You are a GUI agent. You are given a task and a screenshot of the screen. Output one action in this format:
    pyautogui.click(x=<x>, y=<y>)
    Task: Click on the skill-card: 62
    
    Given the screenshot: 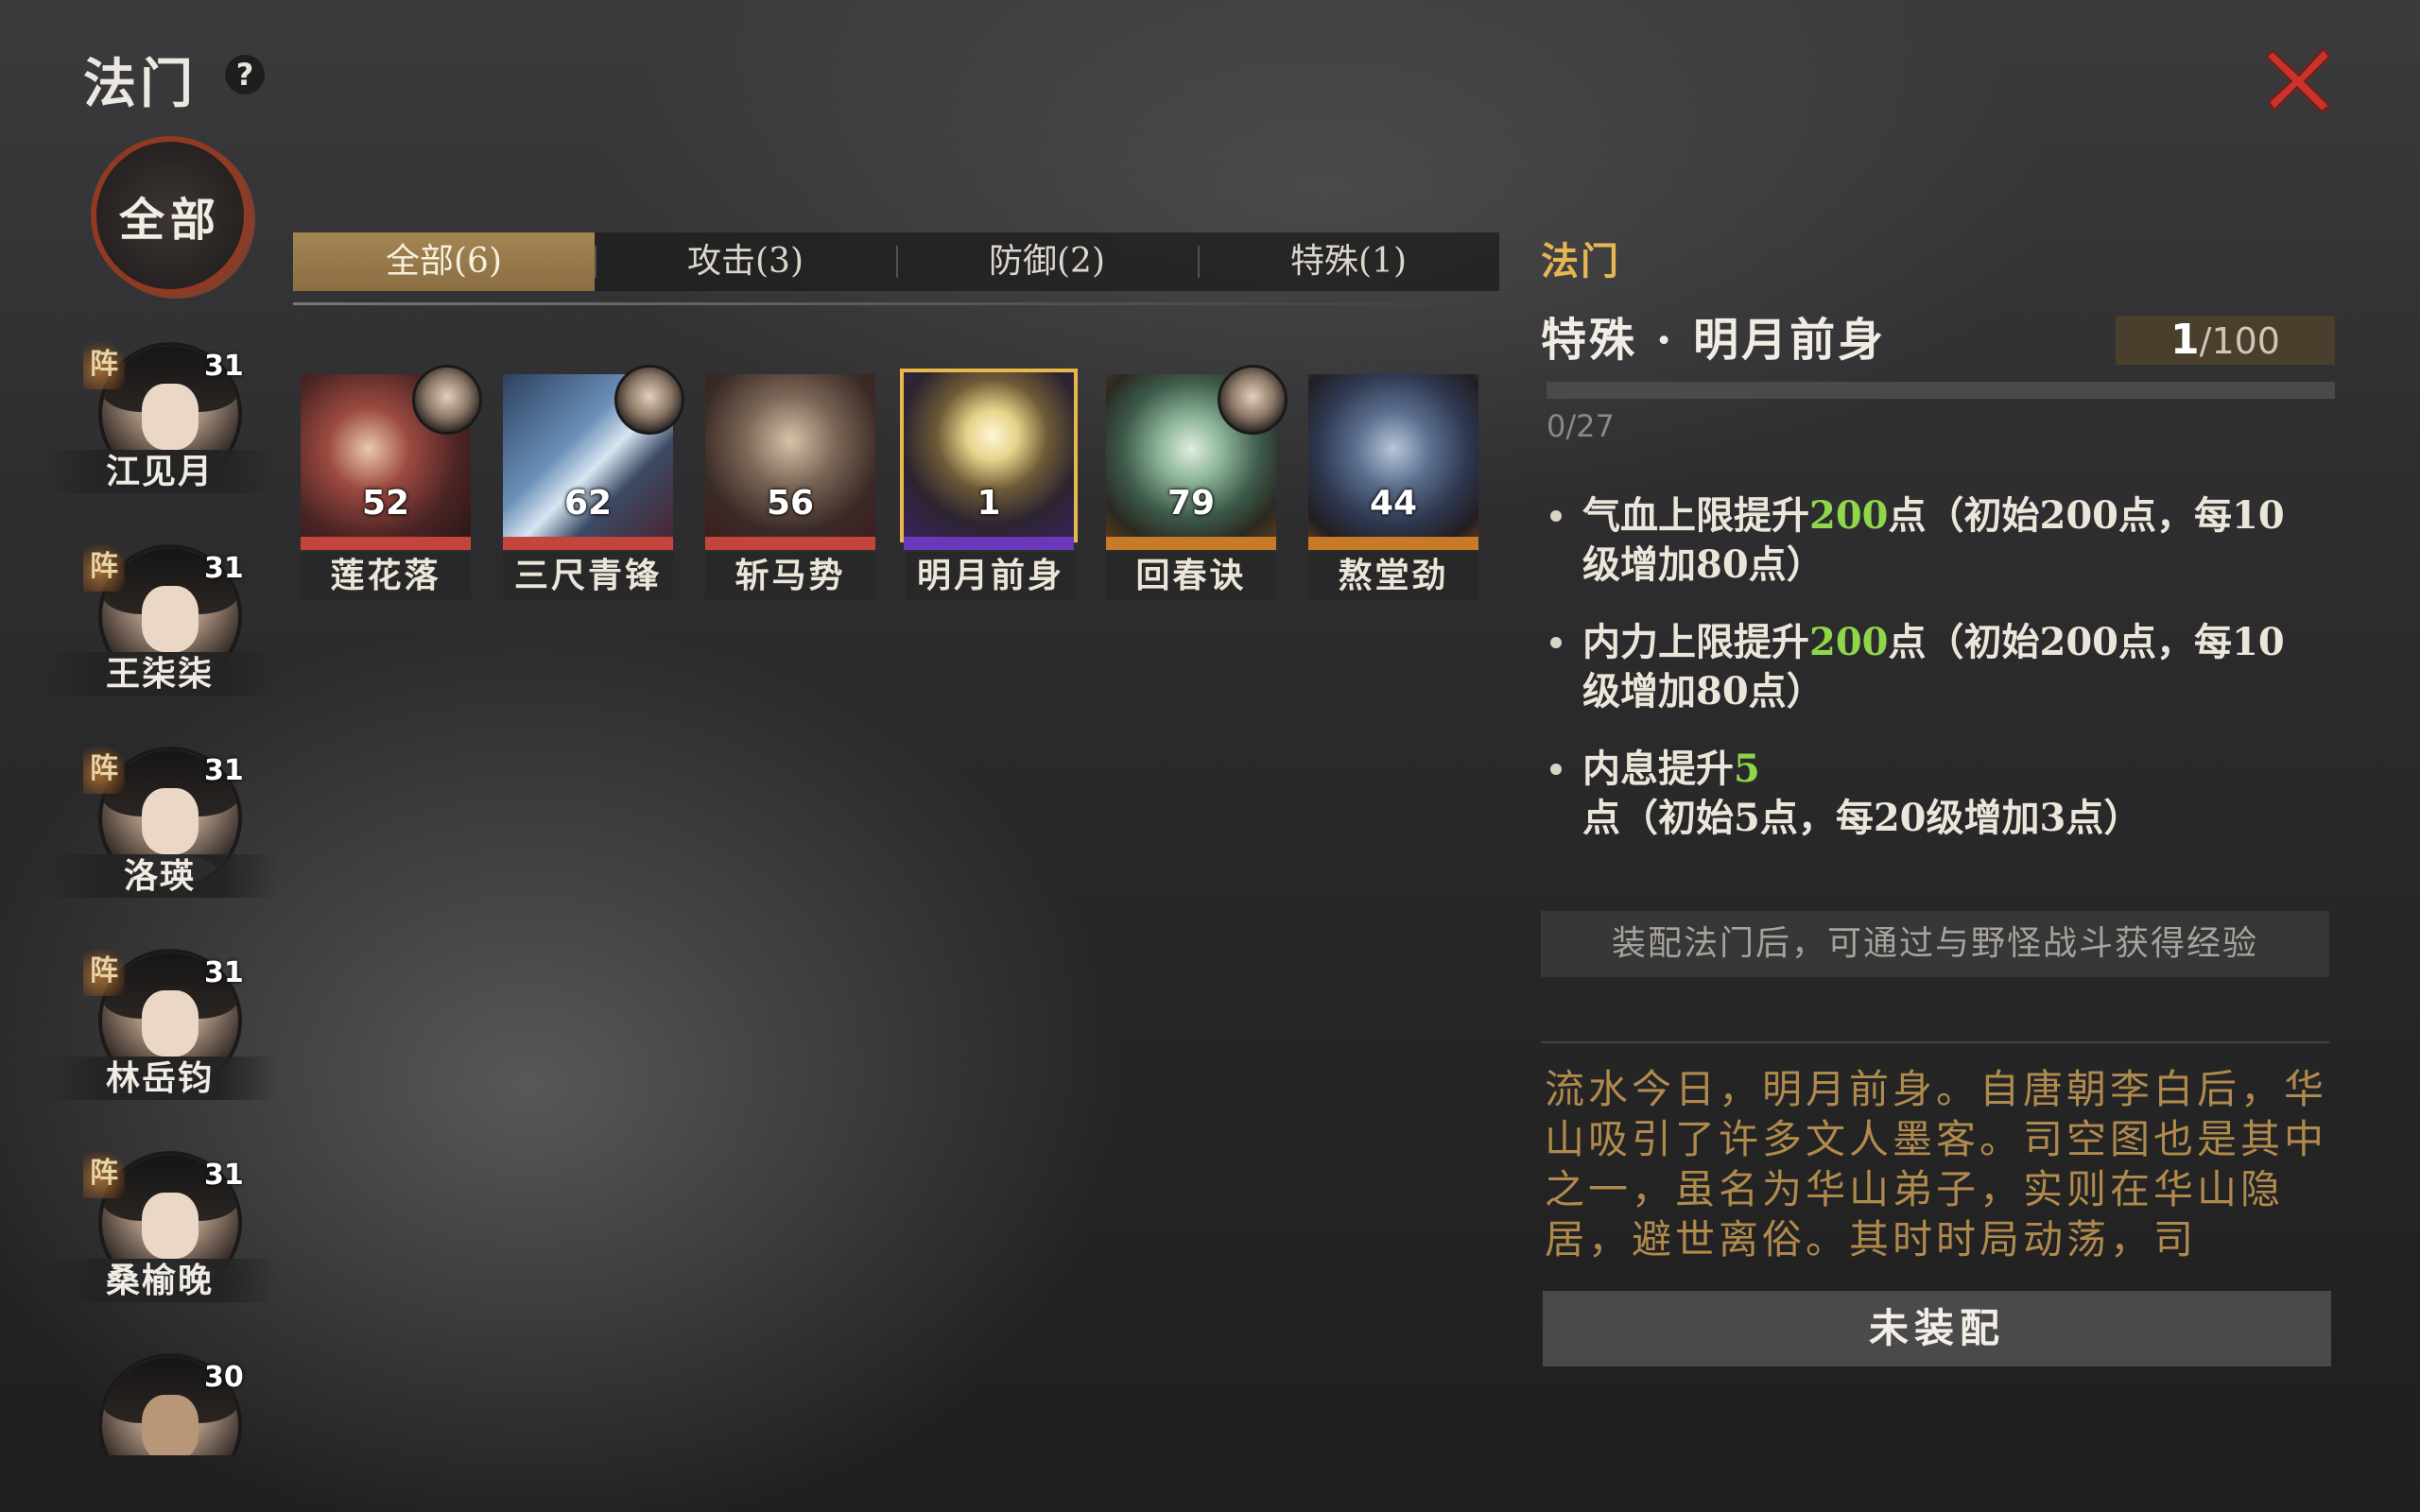 What is the action you would take?
    pyautogui.click(x=593, y=457)
    